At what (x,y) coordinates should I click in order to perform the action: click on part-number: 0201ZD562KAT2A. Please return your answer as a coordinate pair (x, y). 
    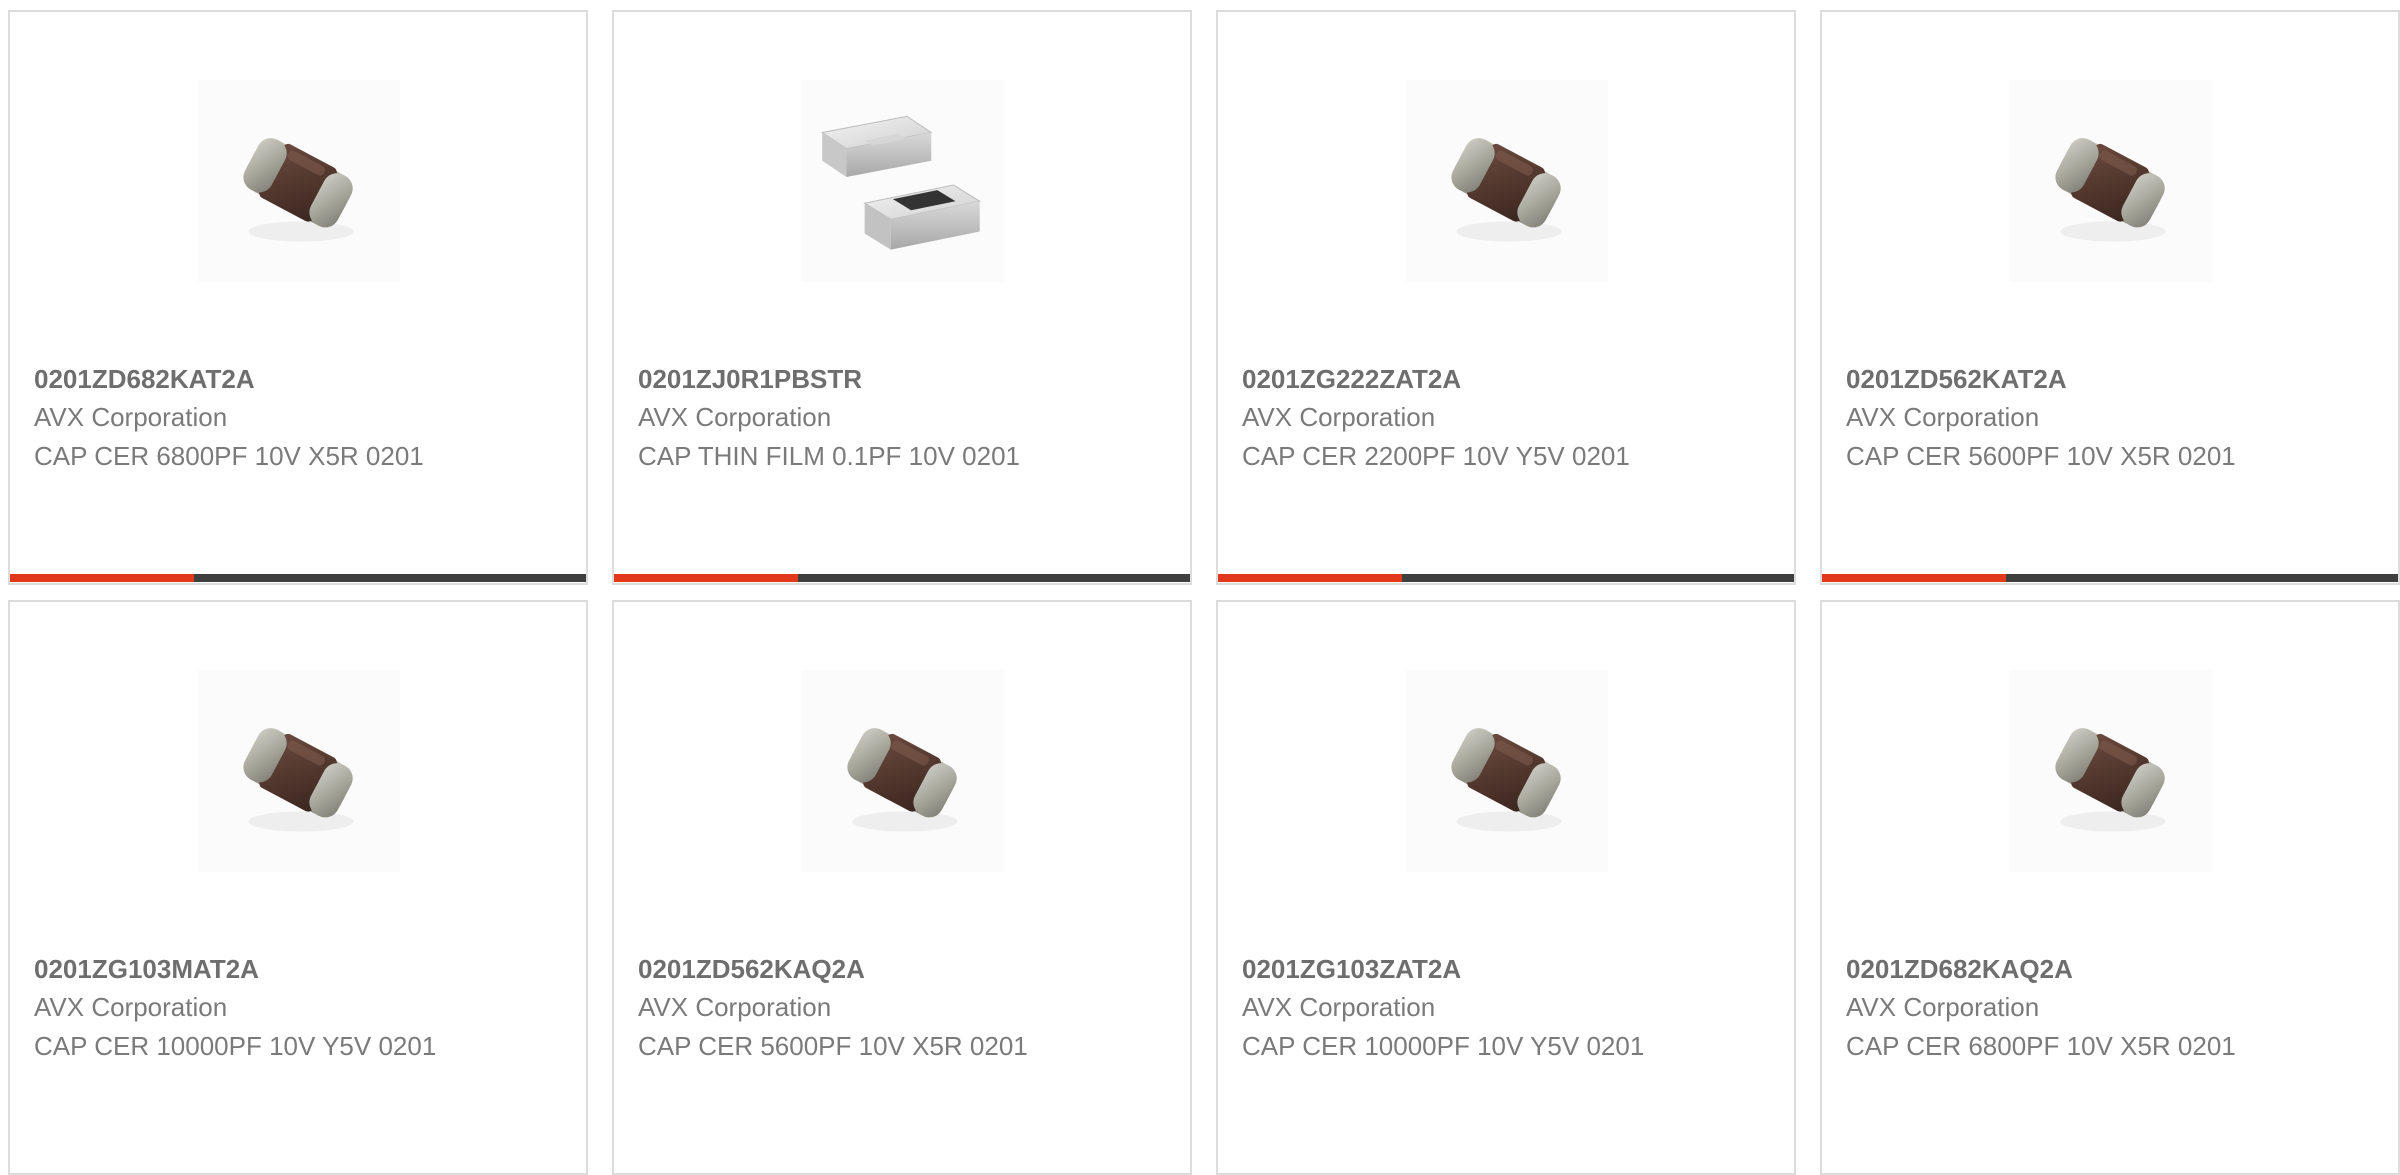
    Looking at the image, I should click on (1956, 379).